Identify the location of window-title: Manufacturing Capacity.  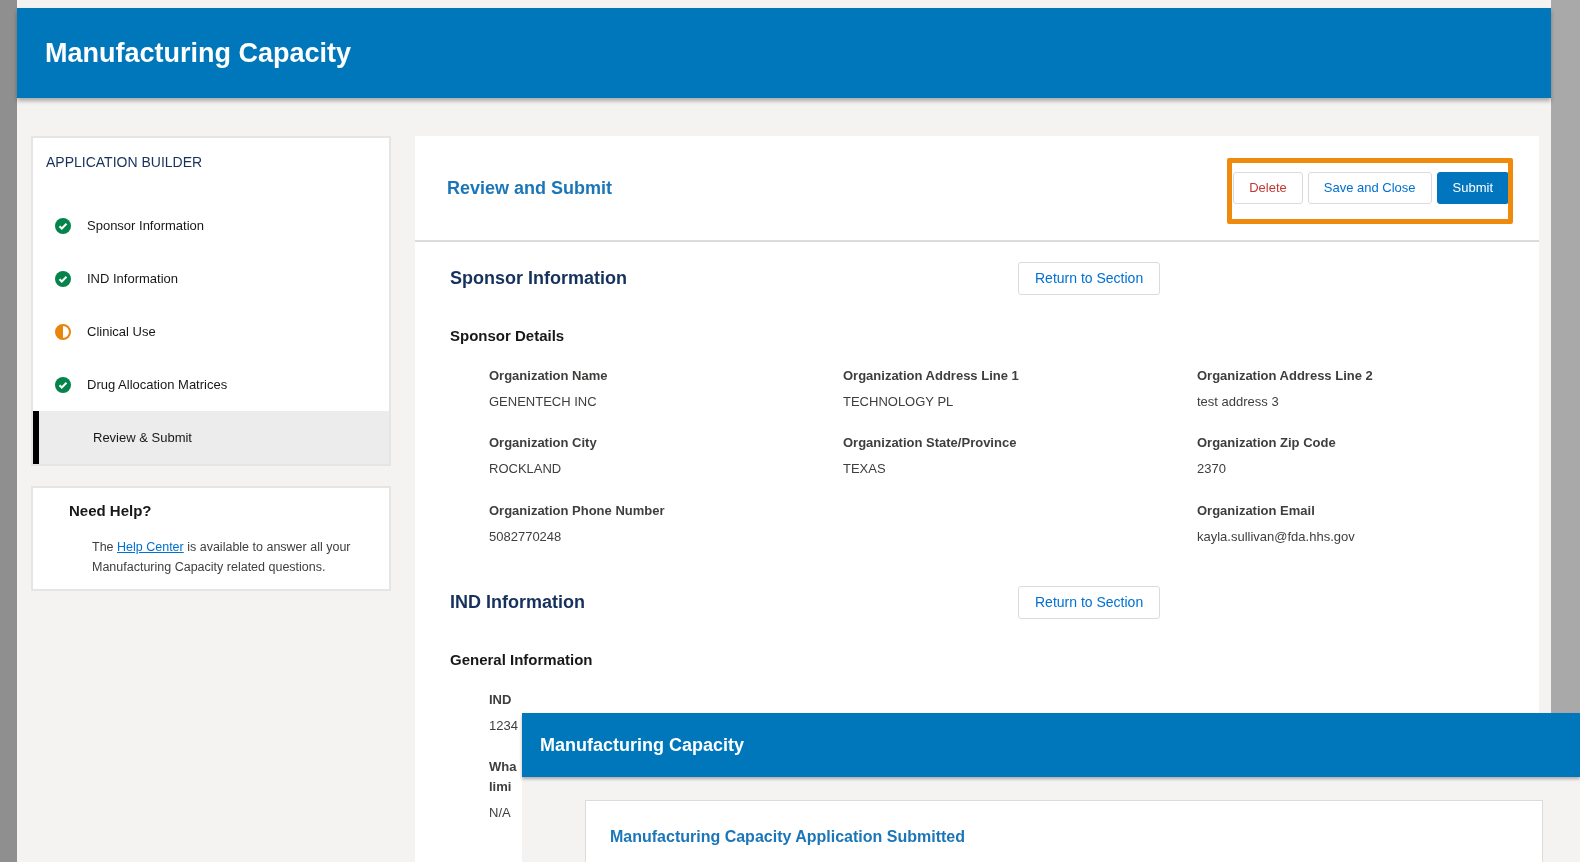
(642, 745).